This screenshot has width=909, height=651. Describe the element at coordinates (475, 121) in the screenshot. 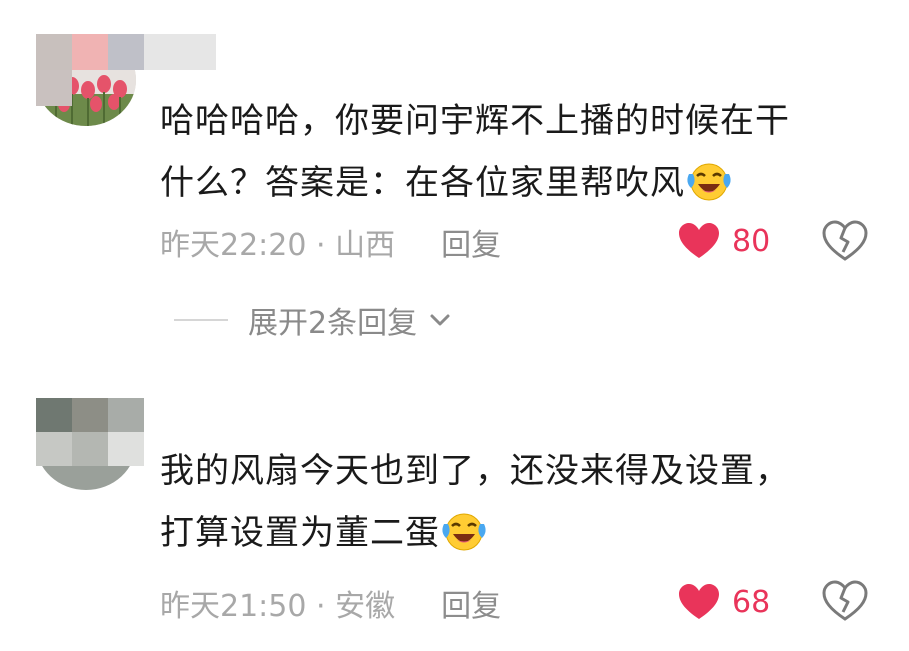

I see `comment-text-line: 哈哈哈哈，你要问宇辉不上播的时候在干` at that location.